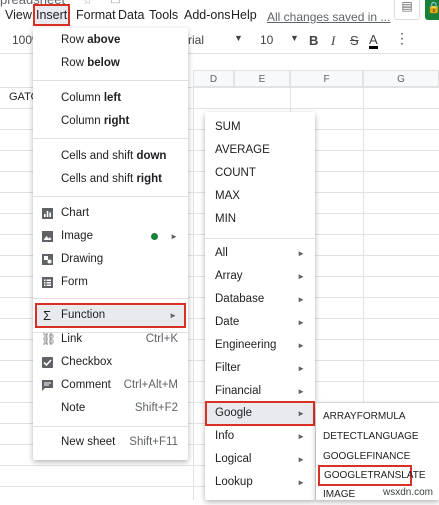  What do you see at coordinates (333, 41) in the screenshot?
I see `italic-icon: I` at bounding box center [333, 41].